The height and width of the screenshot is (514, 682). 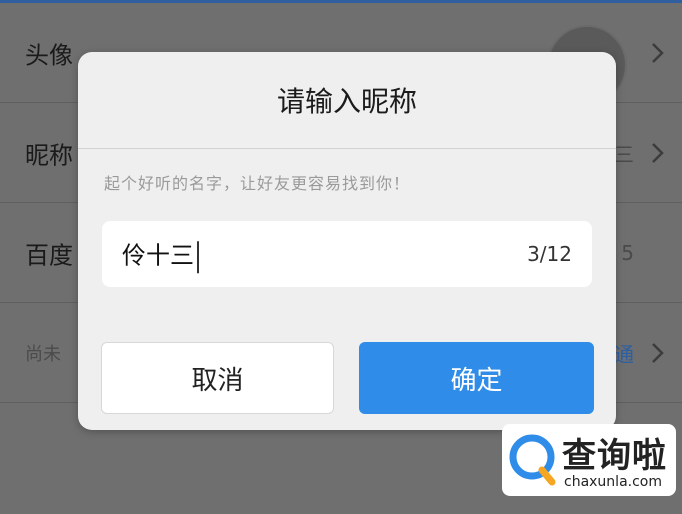 I want to click on text-caret, so click(x=198, y=256).